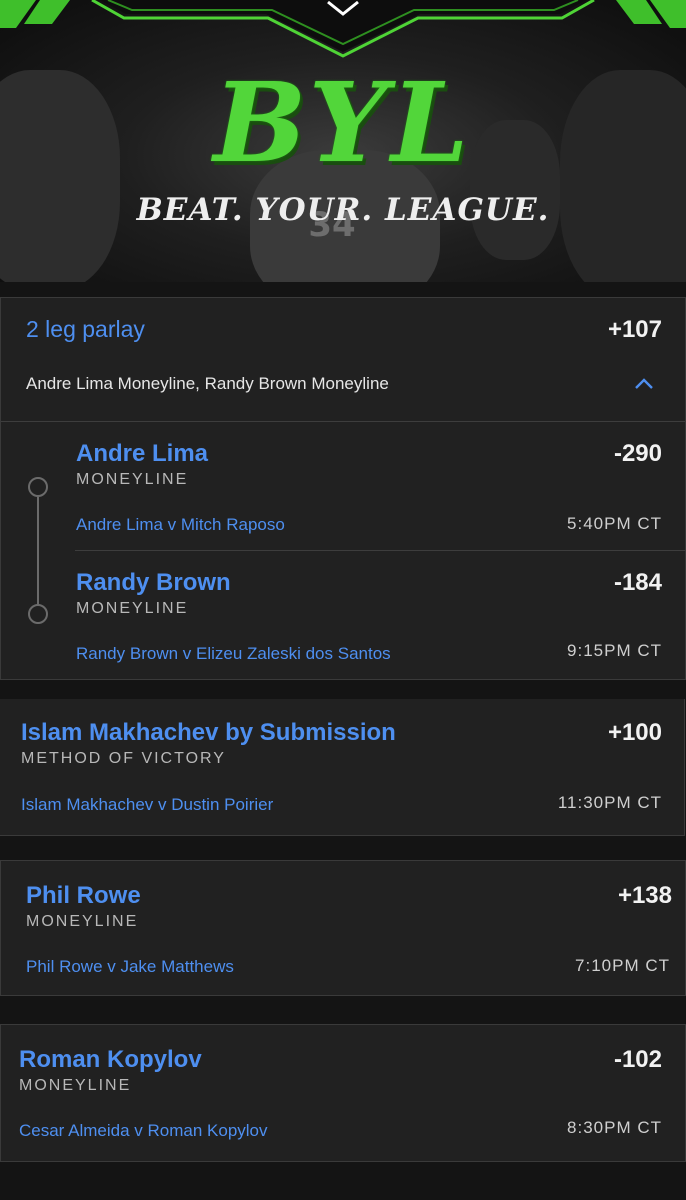 The width and height of the screenshot is (686, 1200). Describe the element at coordinates (614, 1127) in the screenshot. I see `bet-time: 8:30PM CT` at that location.